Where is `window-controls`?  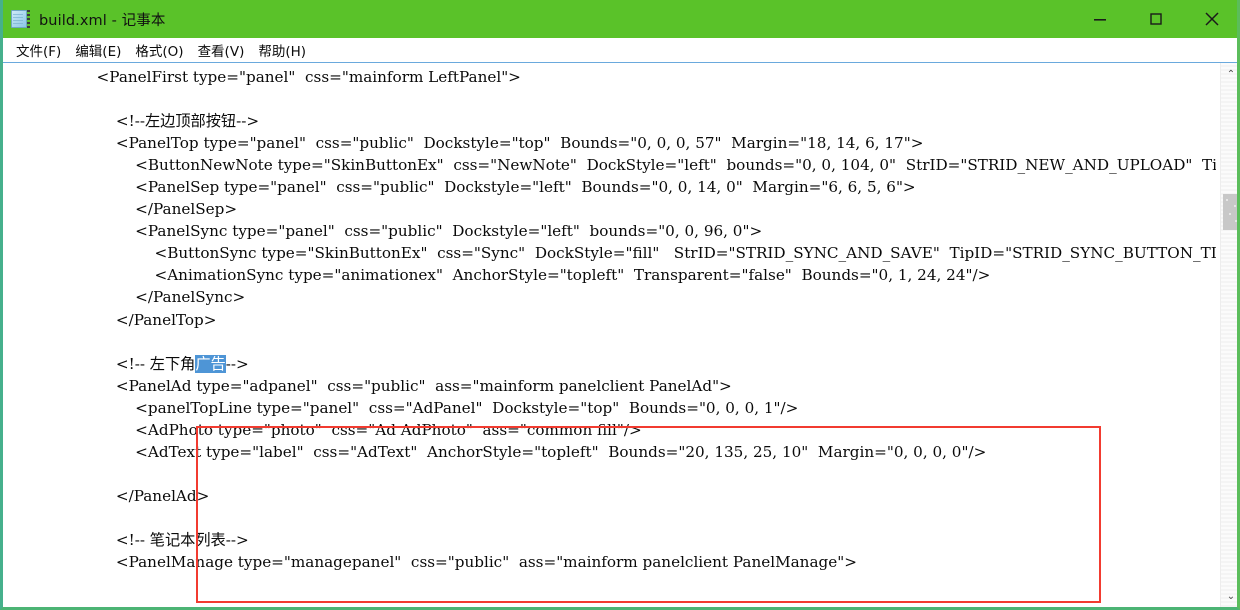
window-controls is located at coordinates (1154, 19).